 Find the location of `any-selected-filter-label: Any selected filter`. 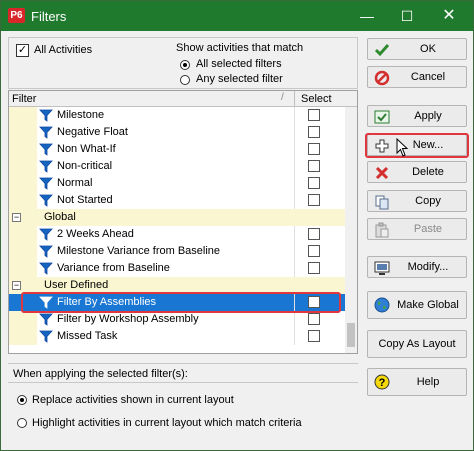

any-selected-filter-label: Any selected filter is located at coordinates (239, 79).